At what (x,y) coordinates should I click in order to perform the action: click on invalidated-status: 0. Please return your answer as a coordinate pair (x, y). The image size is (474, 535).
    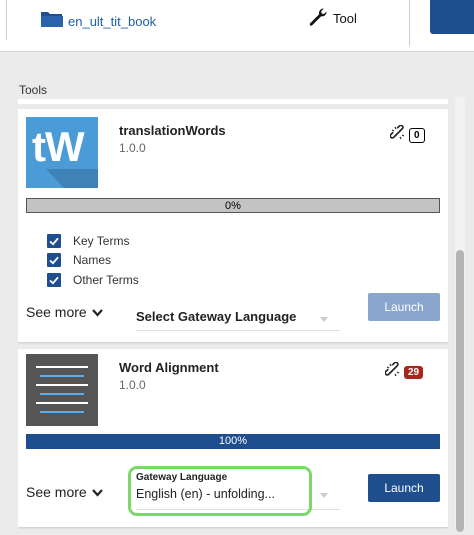
    Looking at the image, I should click on (407, 135).